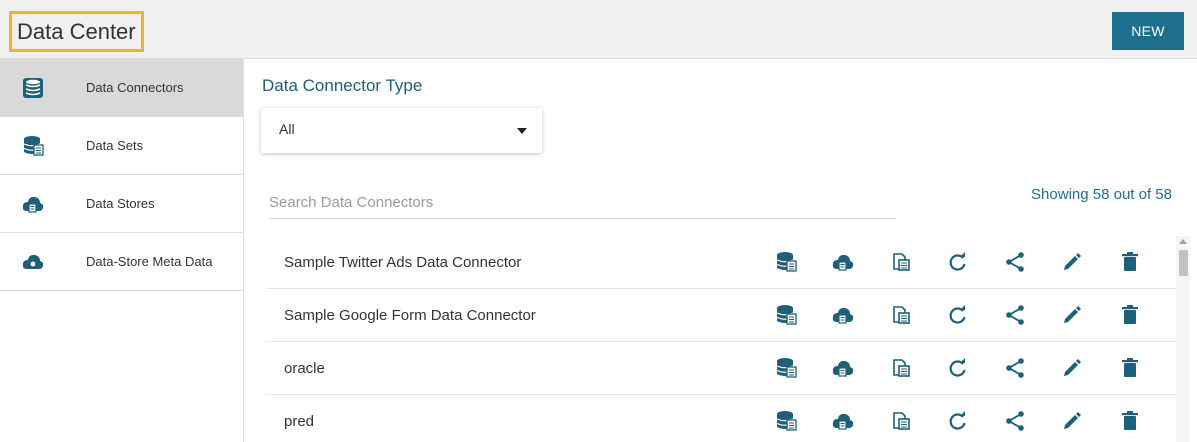 Image resolution: width=1197 pixels, height=442 pixels. I want to click on list-item: Sample Google Form Data Connector, so click(721, 315).